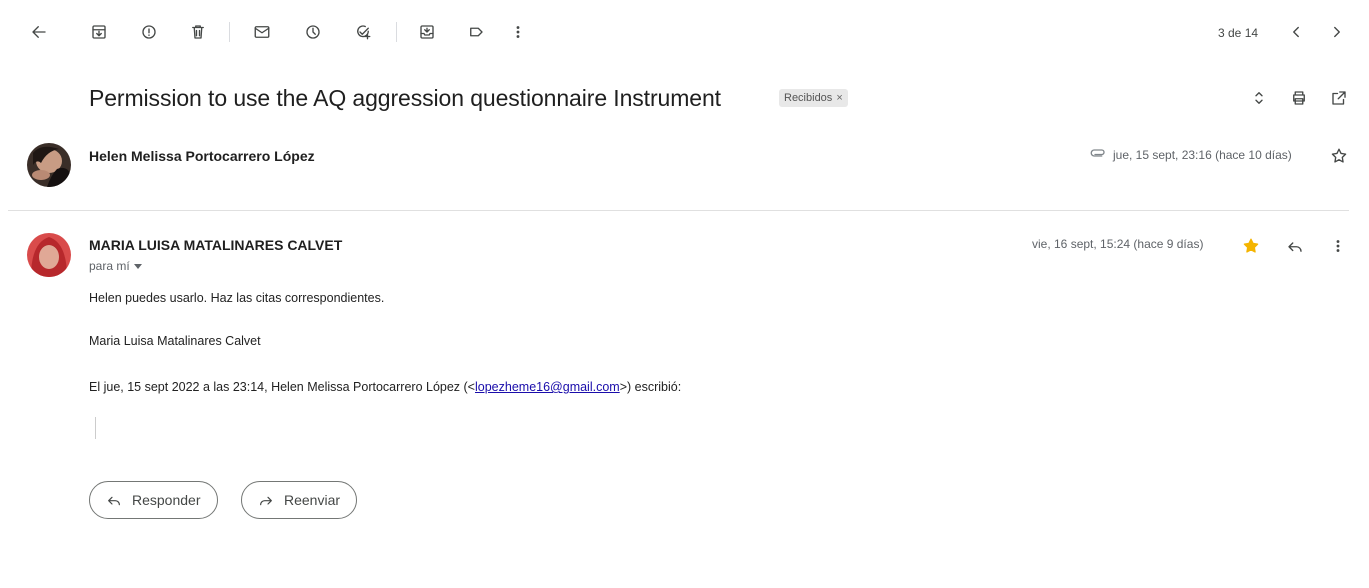  I want to click on open-new-window-icon, so click(1339, 98).